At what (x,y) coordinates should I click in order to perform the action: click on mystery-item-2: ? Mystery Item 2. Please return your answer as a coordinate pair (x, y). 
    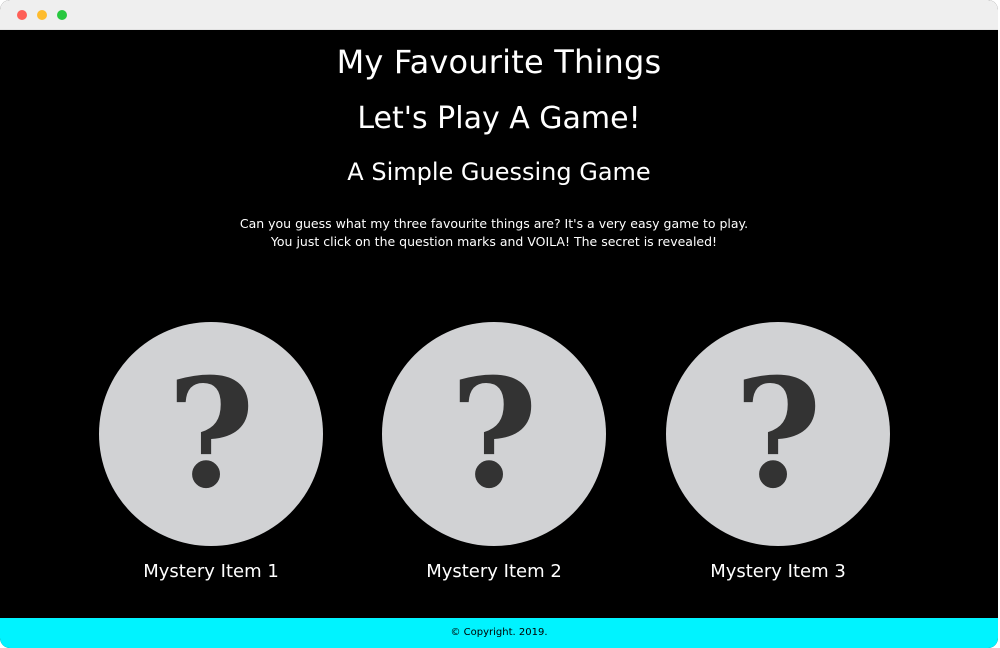
    Looking at the image, I should click on (494, 462).